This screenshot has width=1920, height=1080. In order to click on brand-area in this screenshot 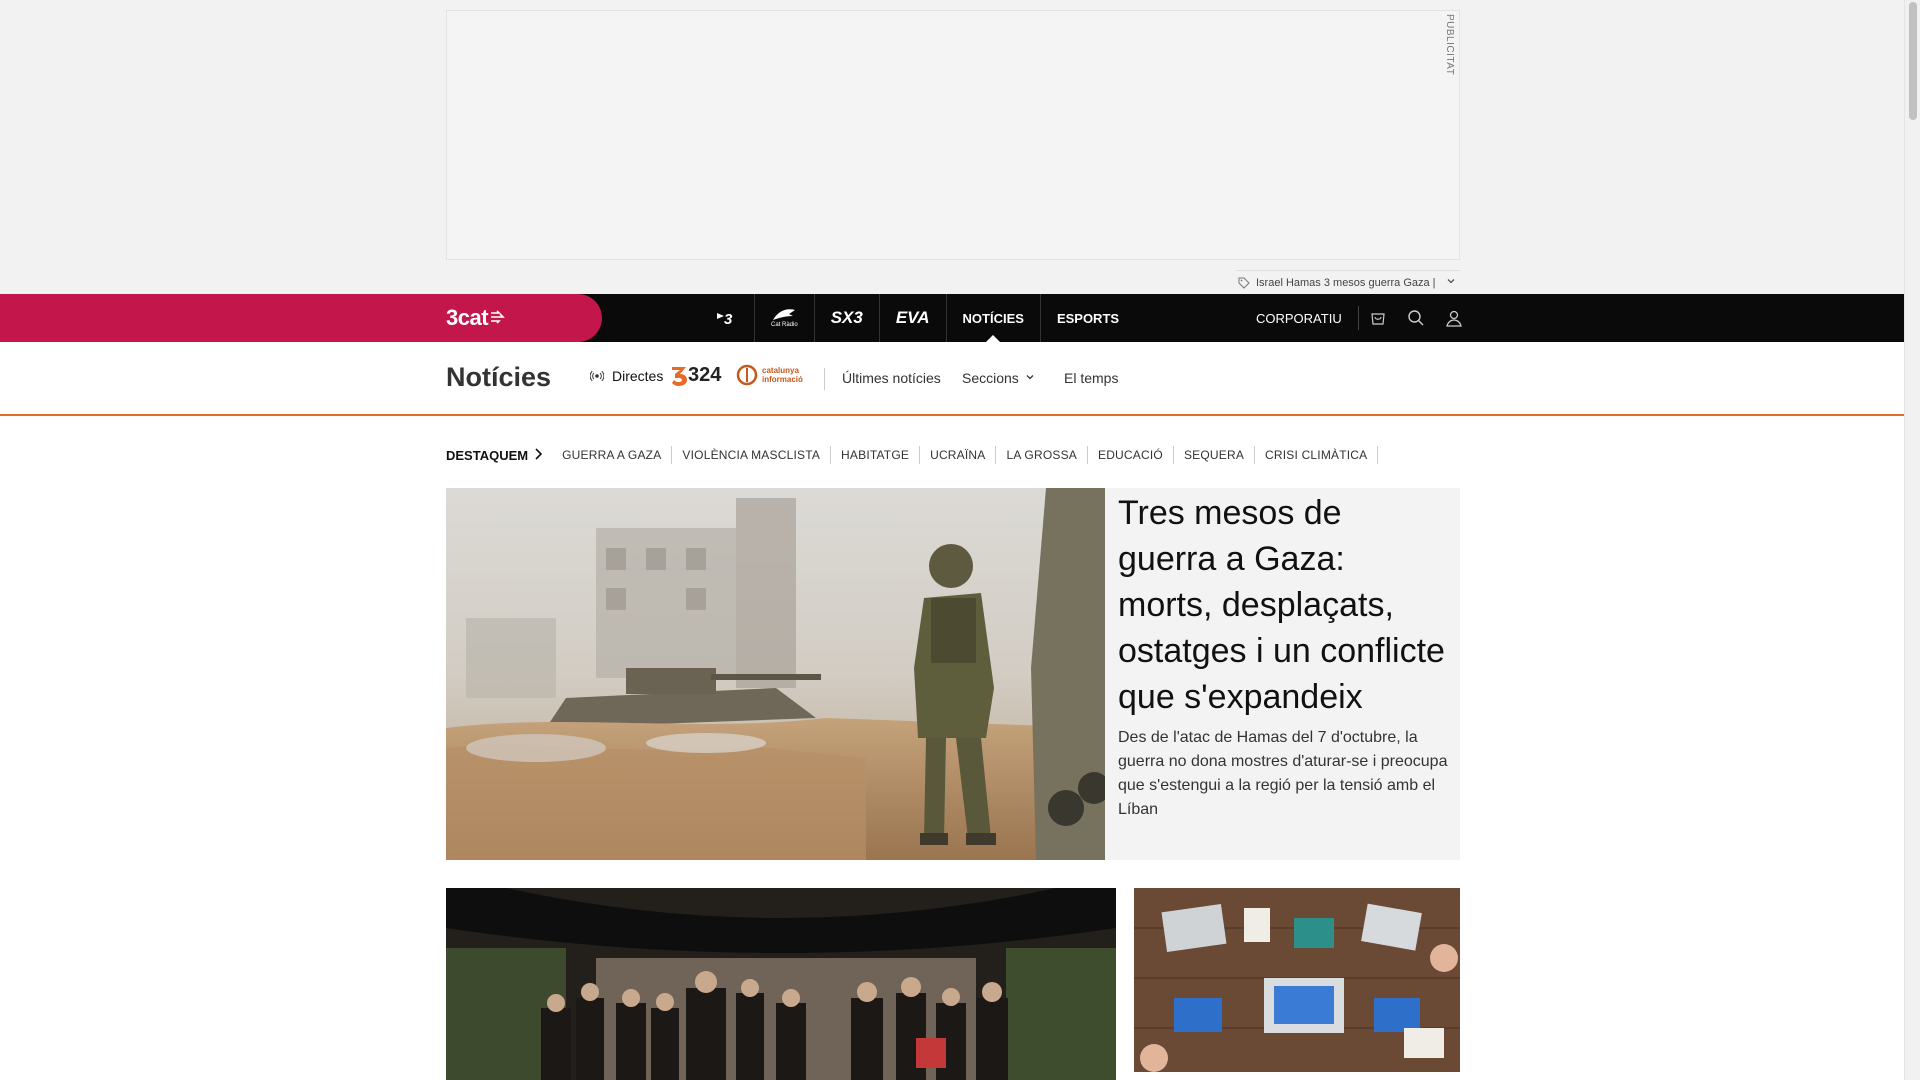, I will do `click(301, 318)`.